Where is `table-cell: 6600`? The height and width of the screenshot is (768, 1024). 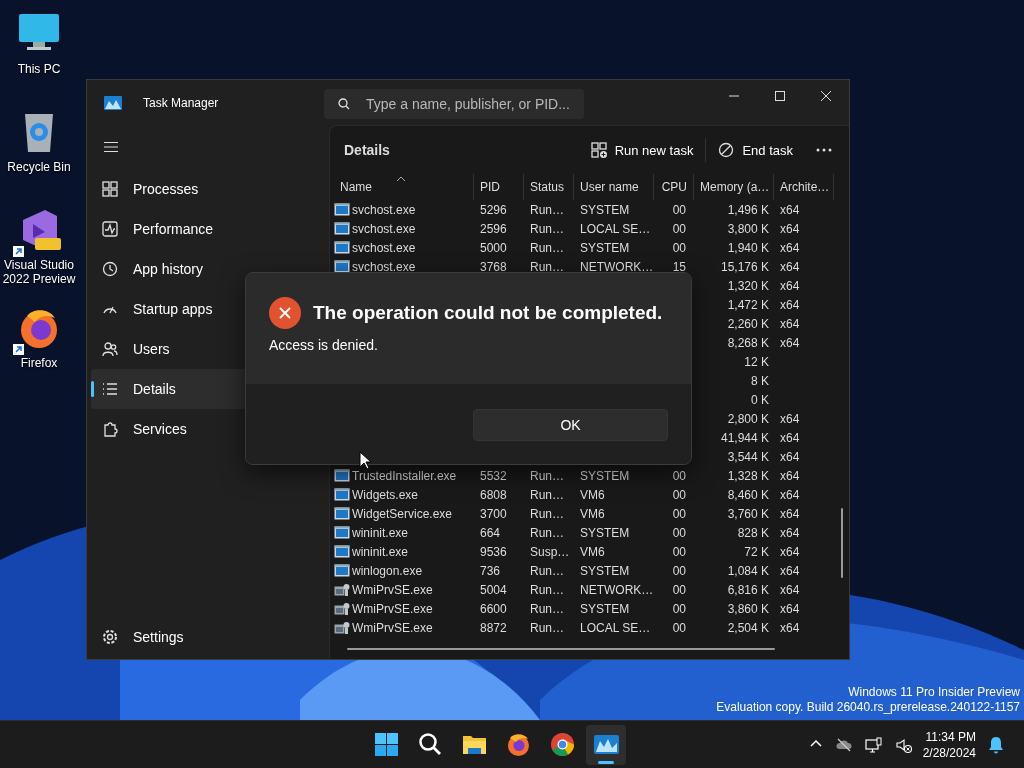 table-cell: 6600 is located at coordinates (493, 608).